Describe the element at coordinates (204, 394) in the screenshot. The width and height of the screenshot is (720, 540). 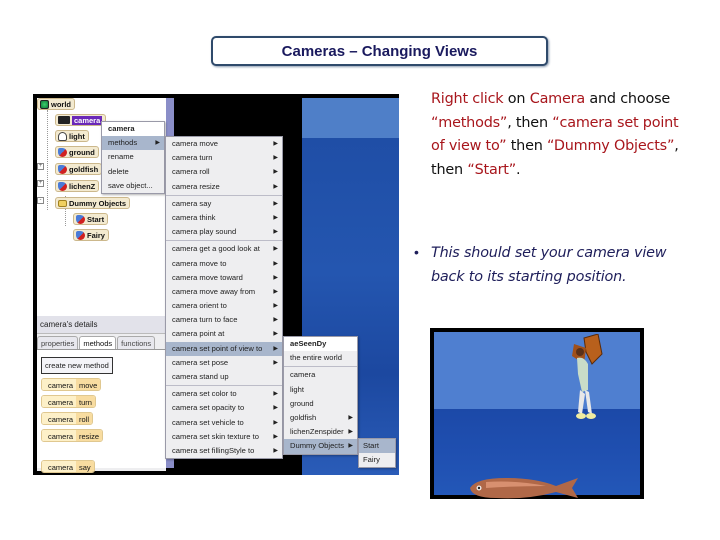
I see `menu-item-label: camera set color to` at that location.